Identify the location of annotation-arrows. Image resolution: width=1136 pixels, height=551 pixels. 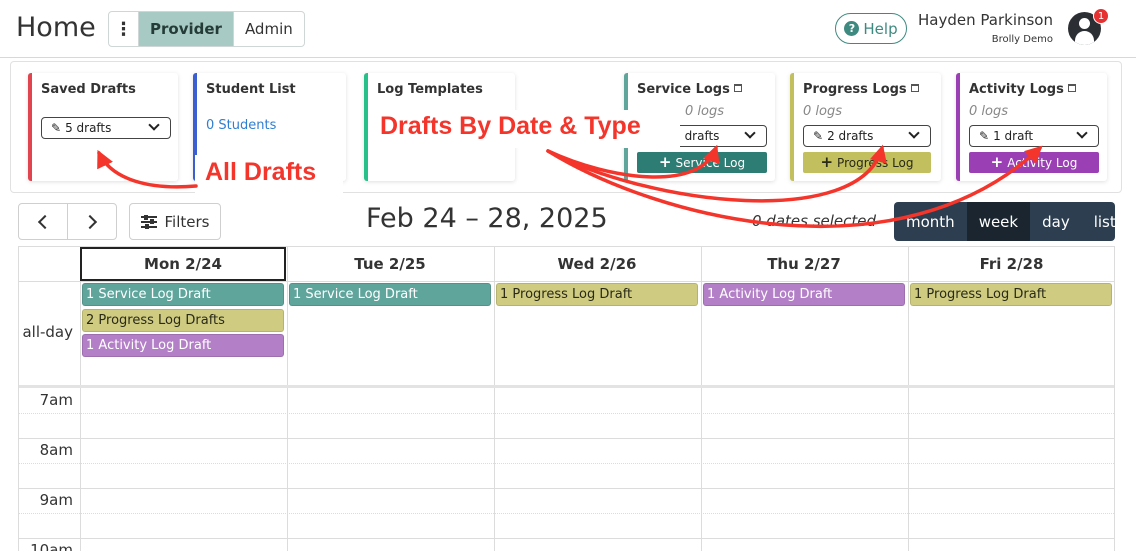
(570, 186).